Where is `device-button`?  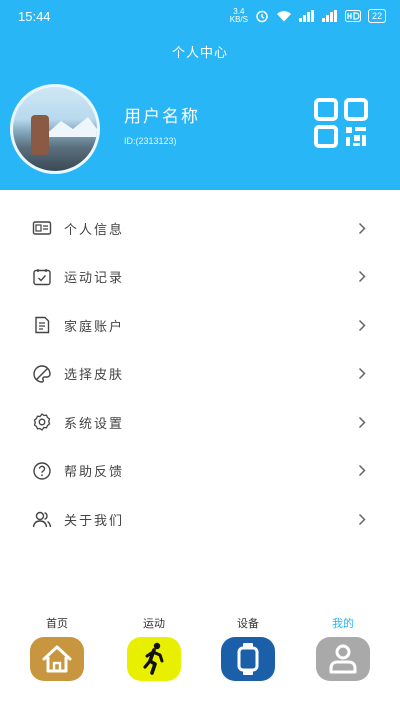
device-button is located at coordinates (248, 659).